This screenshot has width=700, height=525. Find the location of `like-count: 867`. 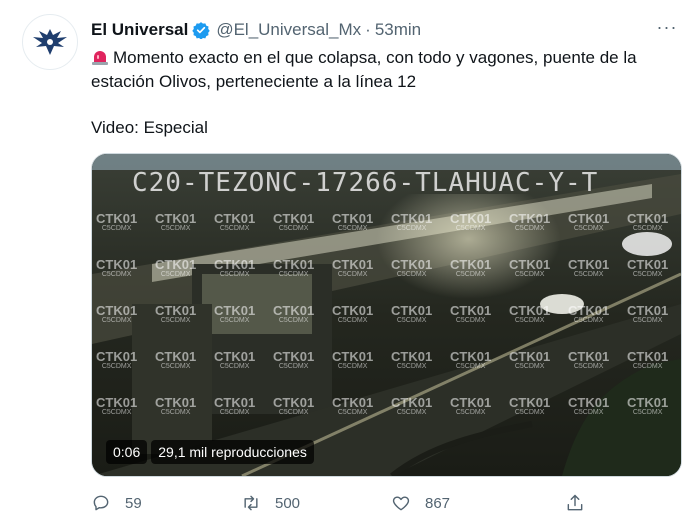

like-count: 867 is located at coordinates (438, 503).